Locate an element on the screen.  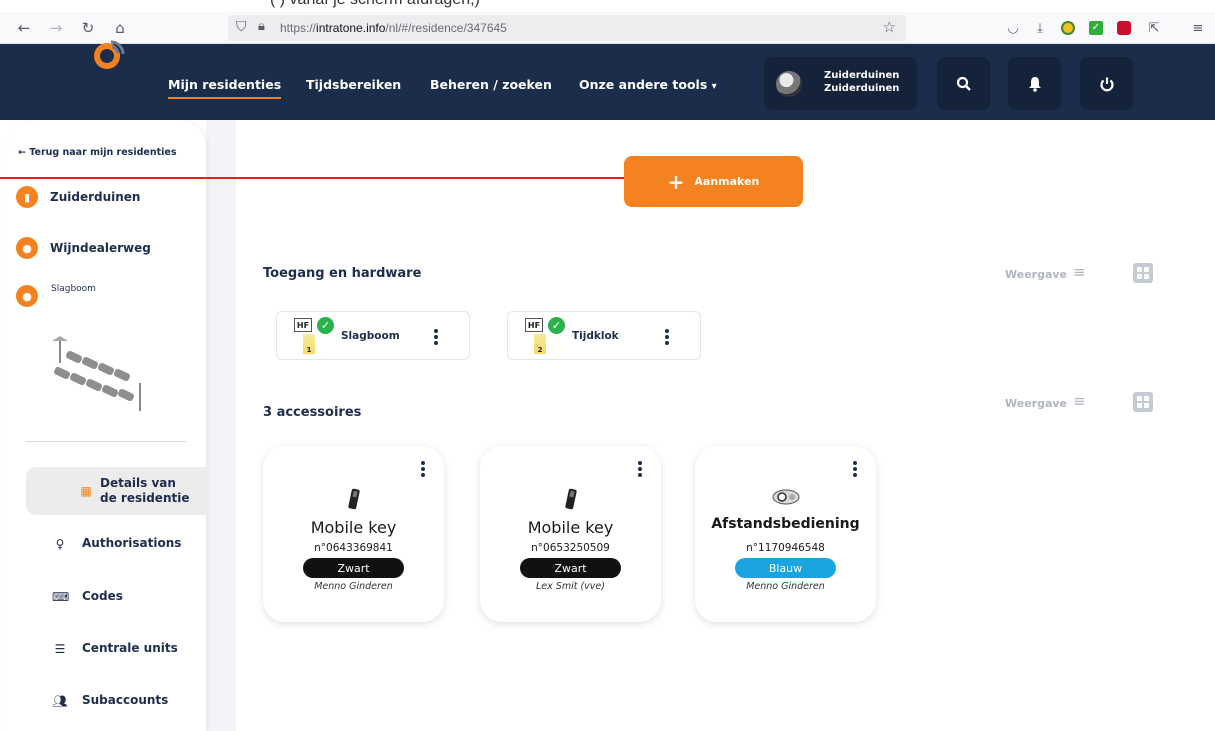
location-wijndealerweg: ● Wijndealerweg is located at coordinates (83, 248).